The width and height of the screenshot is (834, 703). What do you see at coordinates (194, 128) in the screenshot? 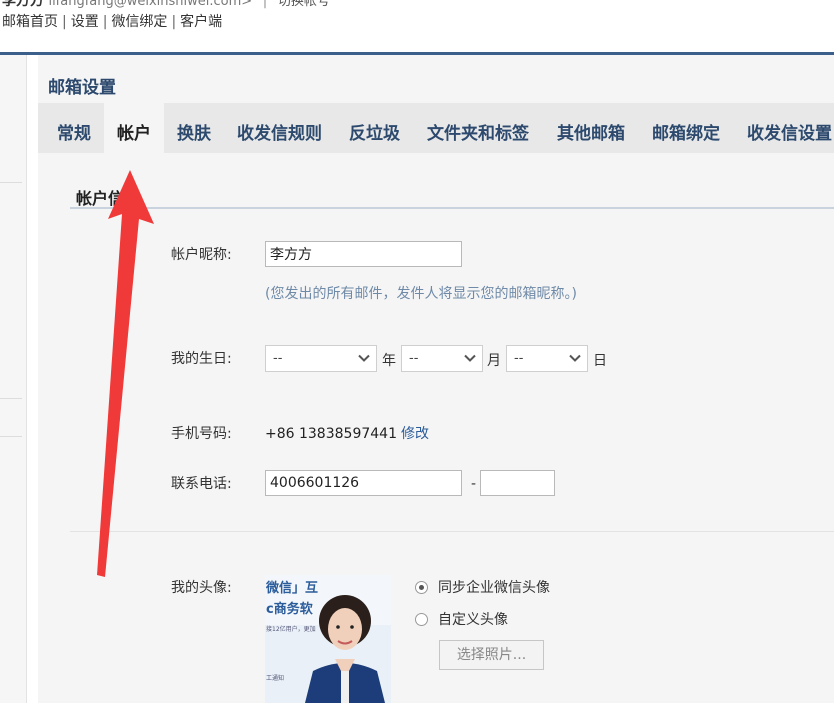
I see `tab-skin: 换肤` at bounding box center [194, 128].